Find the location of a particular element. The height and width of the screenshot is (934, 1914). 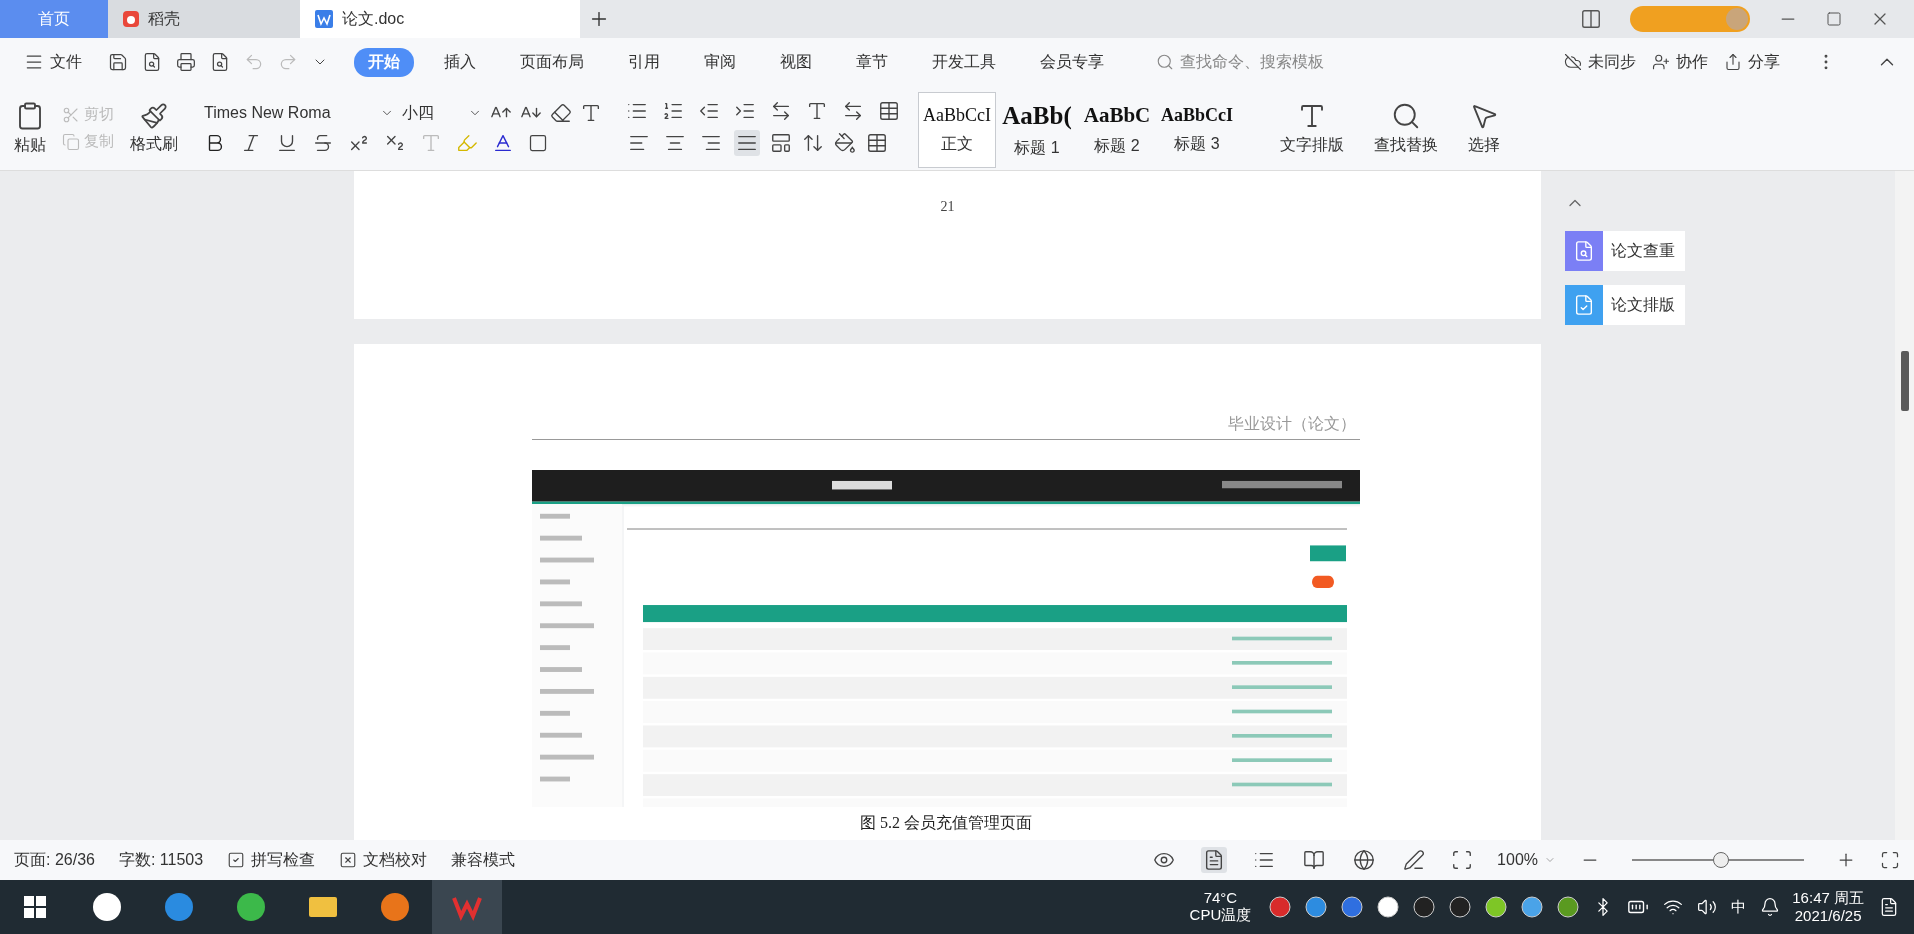

document-tab: 论文.doc is located at coordinates (440, 19).